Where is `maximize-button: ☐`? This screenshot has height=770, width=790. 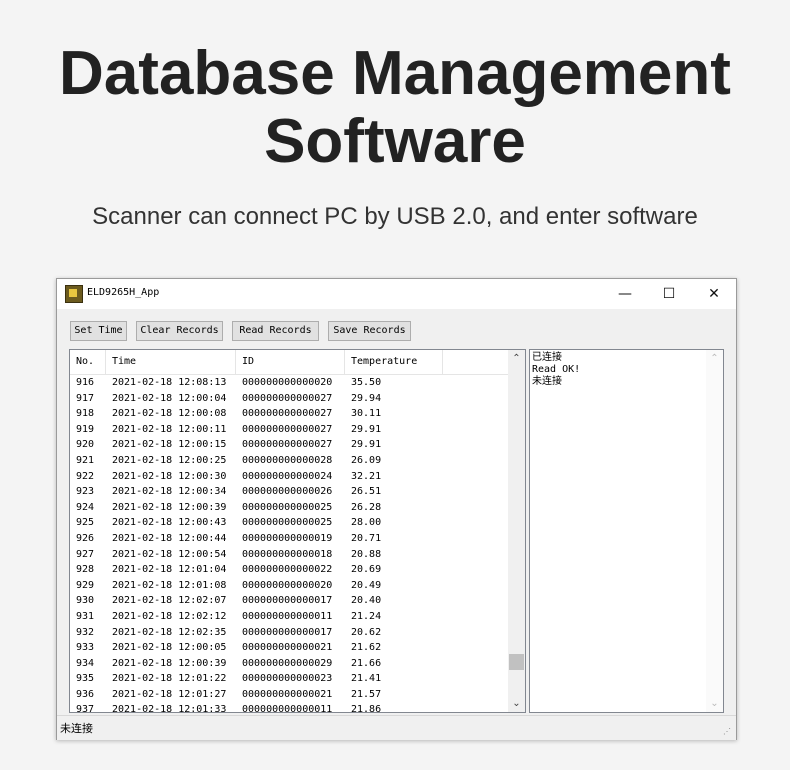 maximize-button: ☐ is located at coordinates (669, 294).